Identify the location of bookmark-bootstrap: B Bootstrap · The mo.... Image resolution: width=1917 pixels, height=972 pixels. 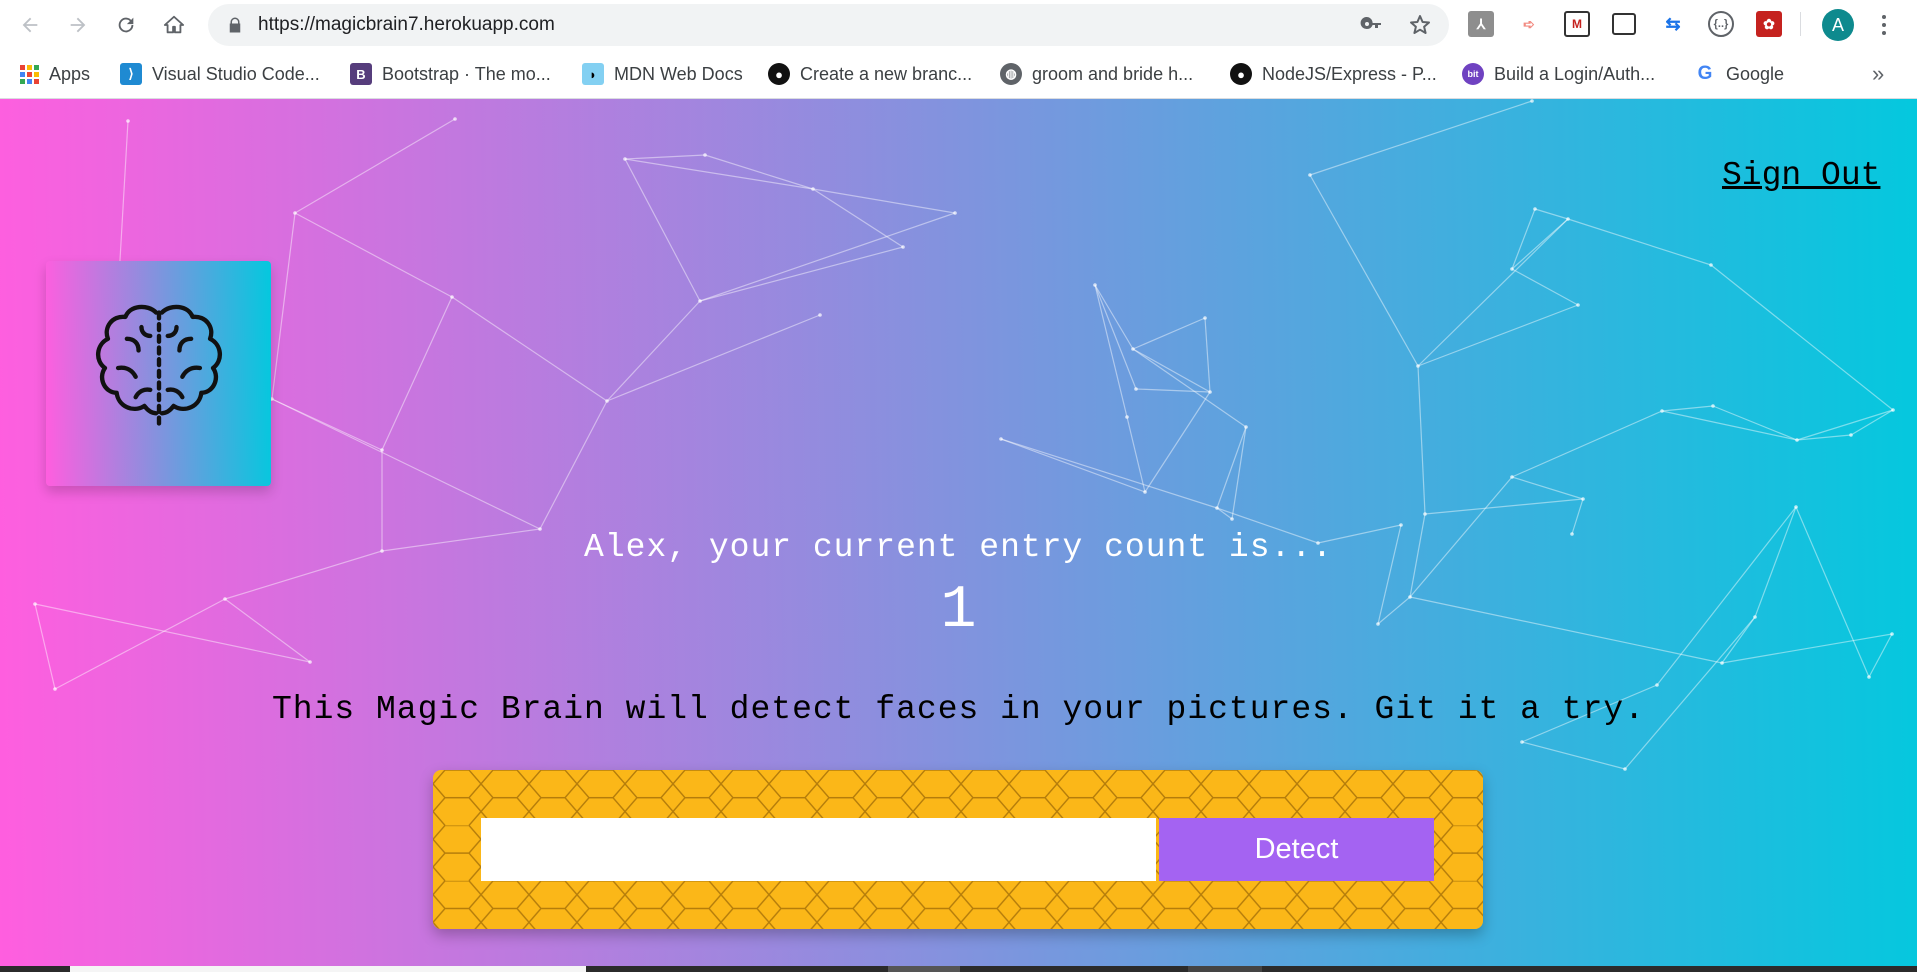
(450, 74).